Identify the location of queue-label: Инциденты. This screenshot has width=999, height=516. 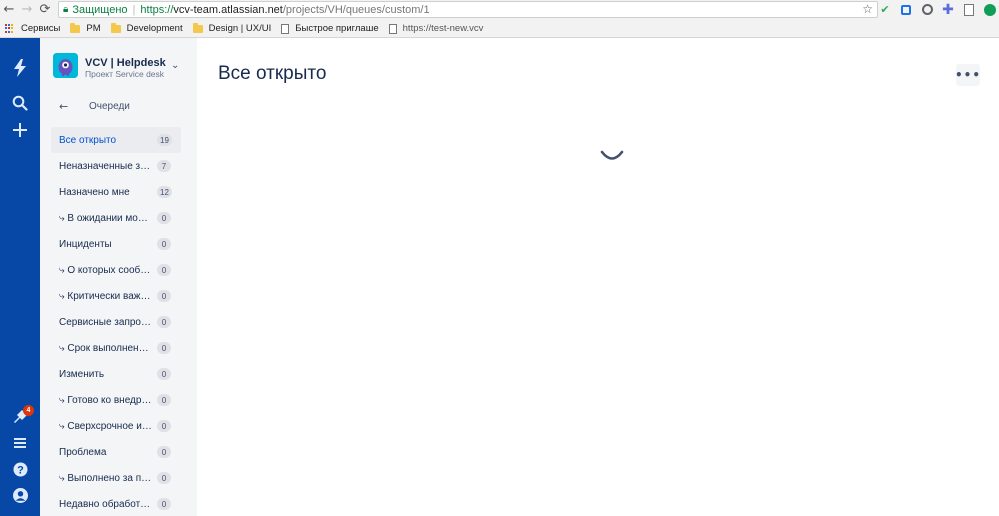
(85, 244).